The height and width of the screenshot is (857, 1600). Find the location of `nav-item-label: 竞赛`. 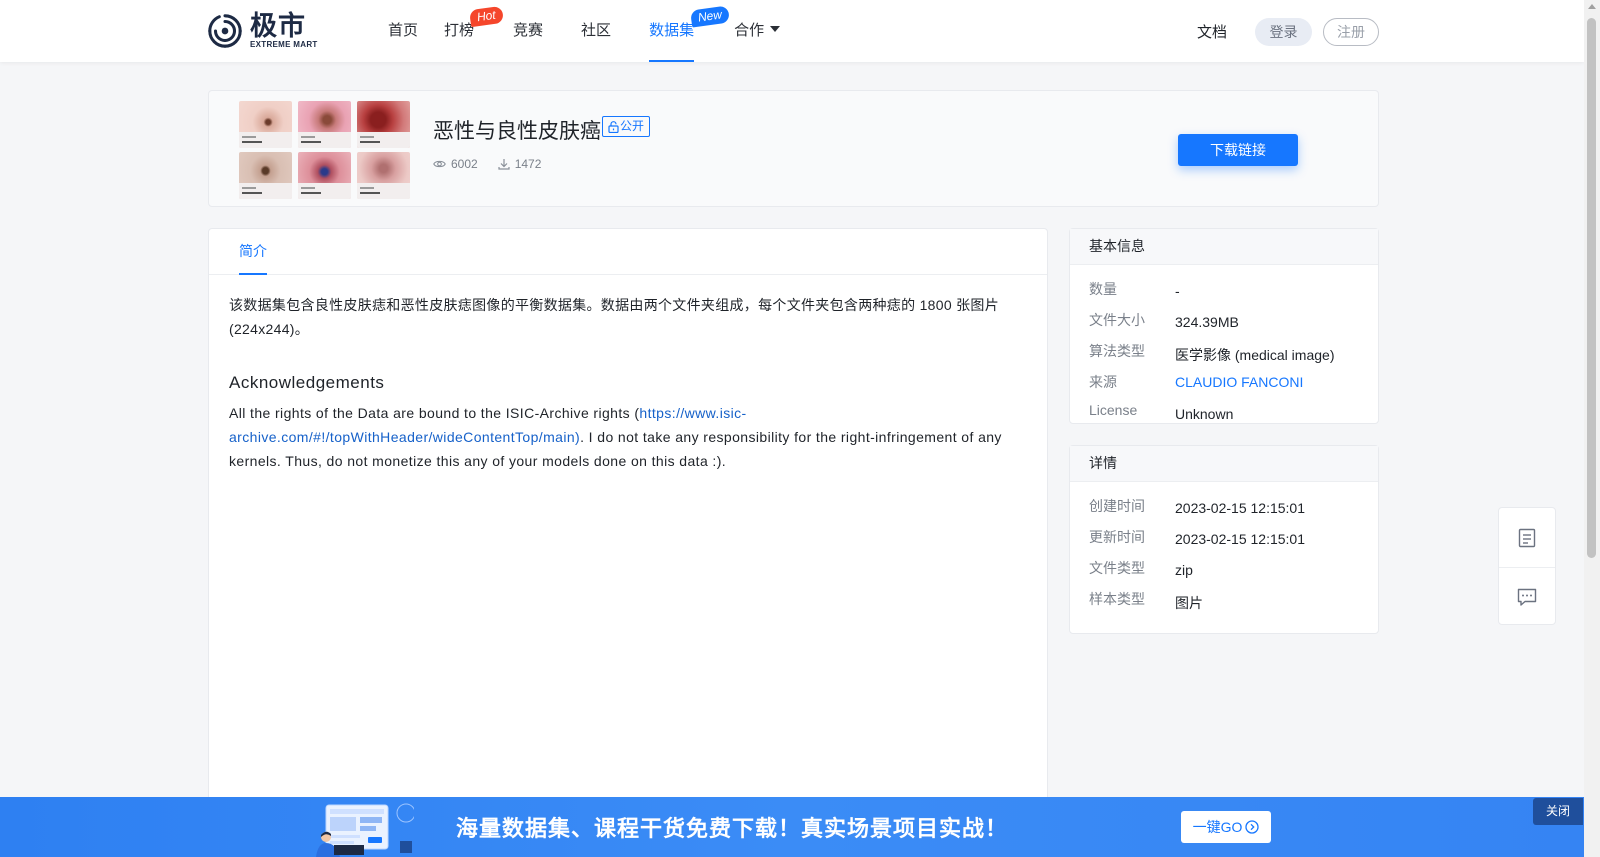

nav-item-label: 竞赛 is located at coordinates (528, 30).